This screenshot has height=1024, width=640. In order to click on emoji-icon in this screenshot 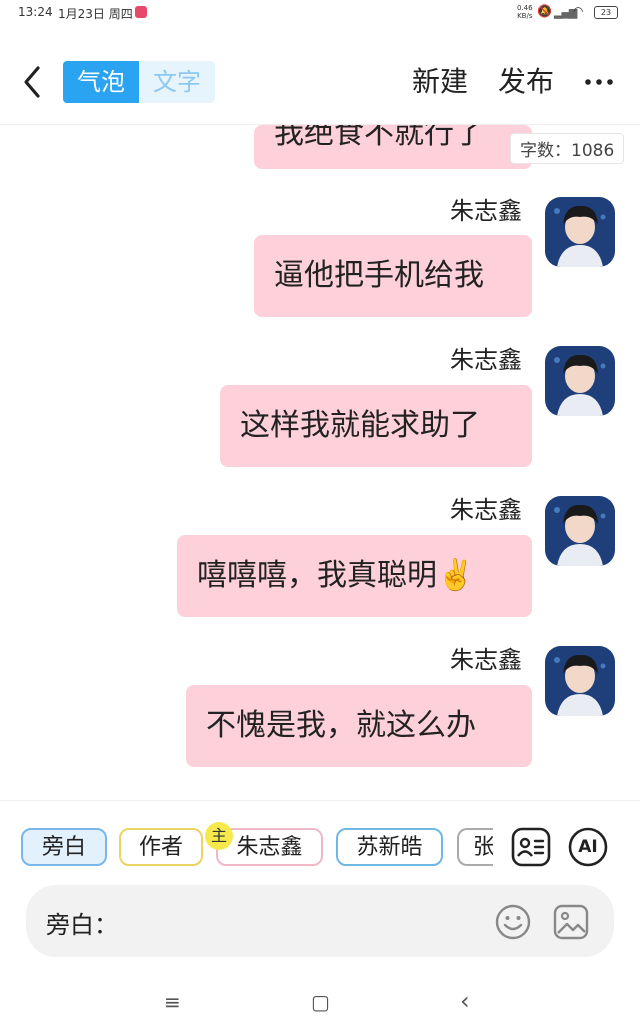, I will do `click(513, 922)`.